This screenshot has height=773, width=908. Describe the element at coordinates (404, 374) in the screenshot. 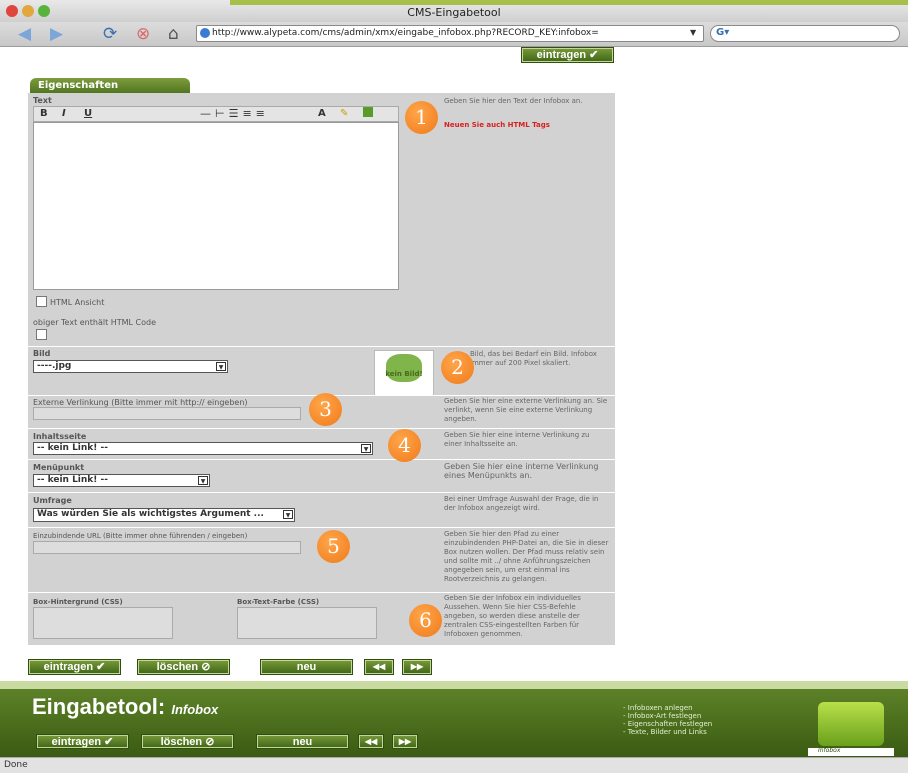

I see `image-preview-label: kein Bild!` at that location.